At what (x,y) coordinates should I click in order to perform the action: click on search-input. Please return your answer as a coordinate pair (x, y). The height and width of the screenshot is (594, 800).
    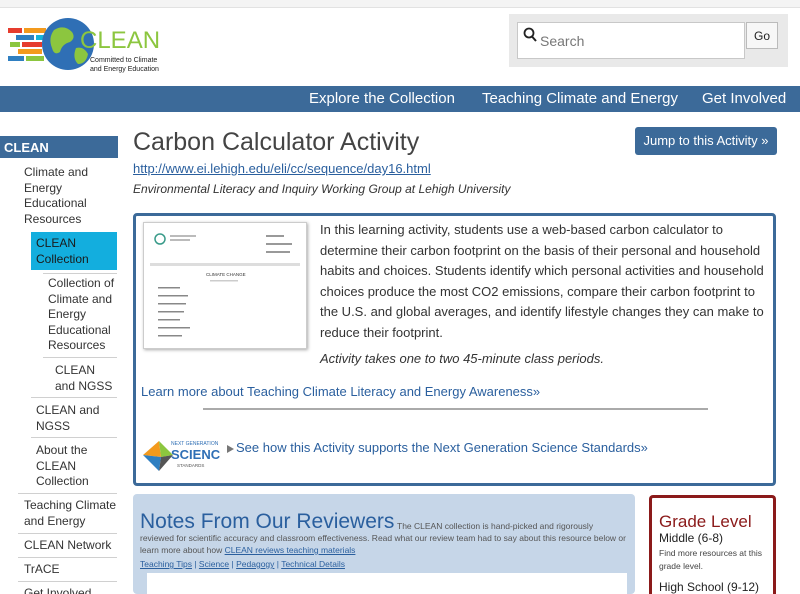
    Looking at the image, I should click on (631, 40).